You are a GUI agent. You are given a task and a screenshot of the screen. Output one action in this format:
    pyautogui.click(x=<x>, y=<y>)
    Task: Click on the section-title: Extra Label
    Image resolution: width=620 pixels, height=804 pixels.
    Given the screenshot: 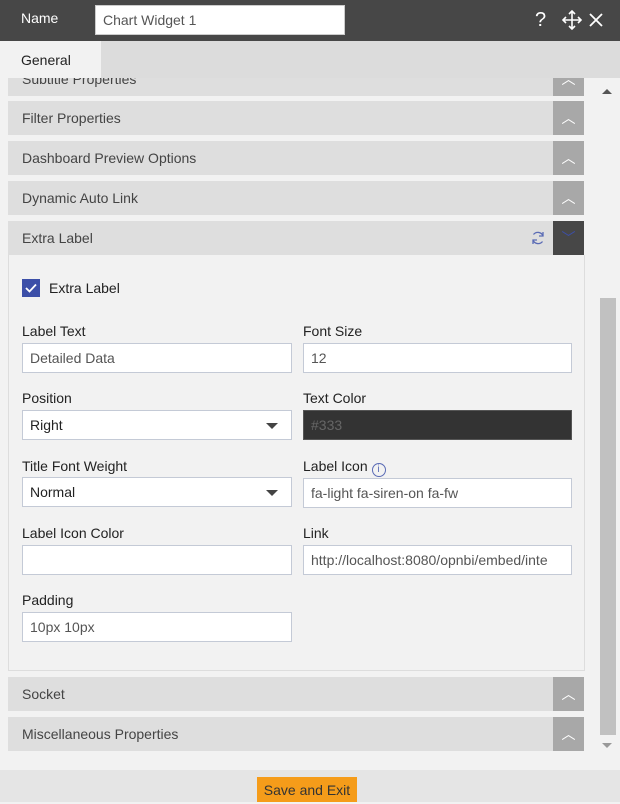 What is the action you would take?
    pyautogui.click(x=57, y=238)
    